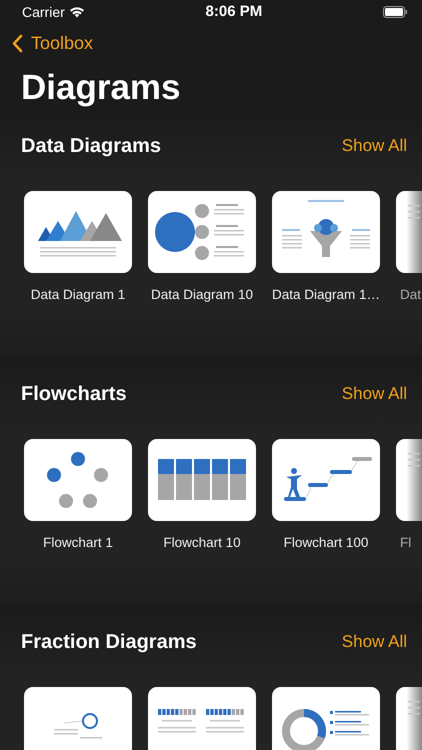 This screenshot has width=422, height=750. I want to click on section-title: Data Diagrams, so click(91, 146).